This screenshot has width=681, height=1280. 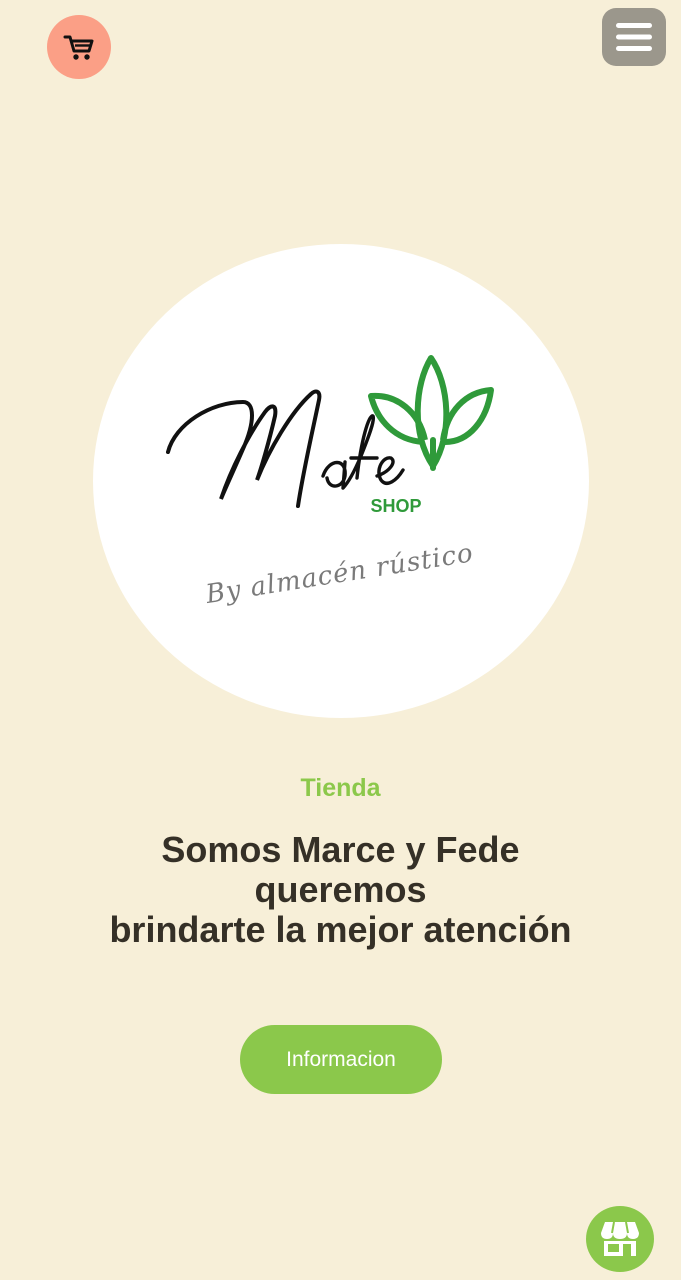 What do you see at coordinates (341, 1059) in the screenshot?
I see `info-button: Informacion` at bounding box center [341, 1059].